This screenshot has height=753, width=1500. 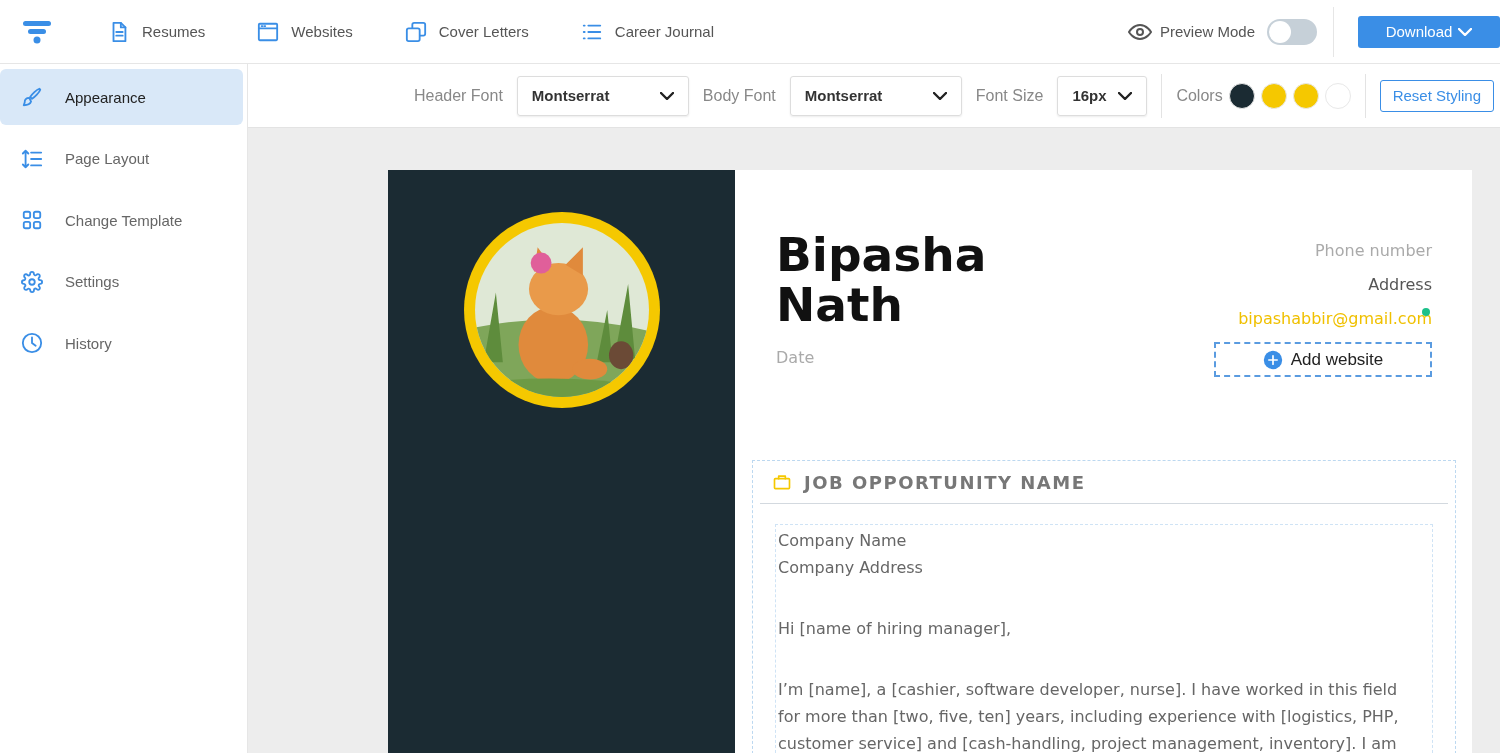 I want to click on line-spacing-icon, so click(x=32, y=158).